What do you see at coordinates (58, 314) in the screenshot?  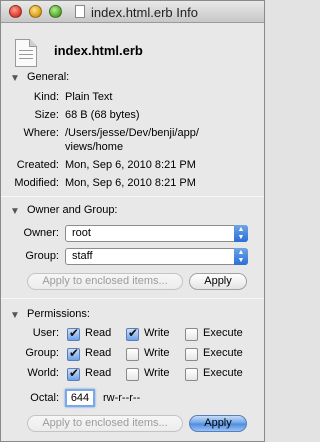 I see `section-permissions-title: Permissions:` at bounding box center [58, 314].